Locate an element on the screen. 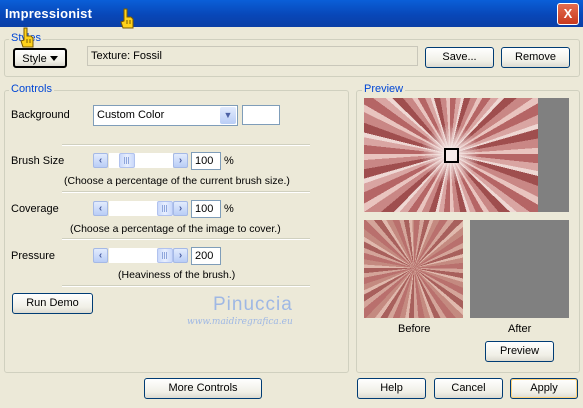 This screenshot has width=583, height=408. brush-size-slider is located at coordinates (141, 160).